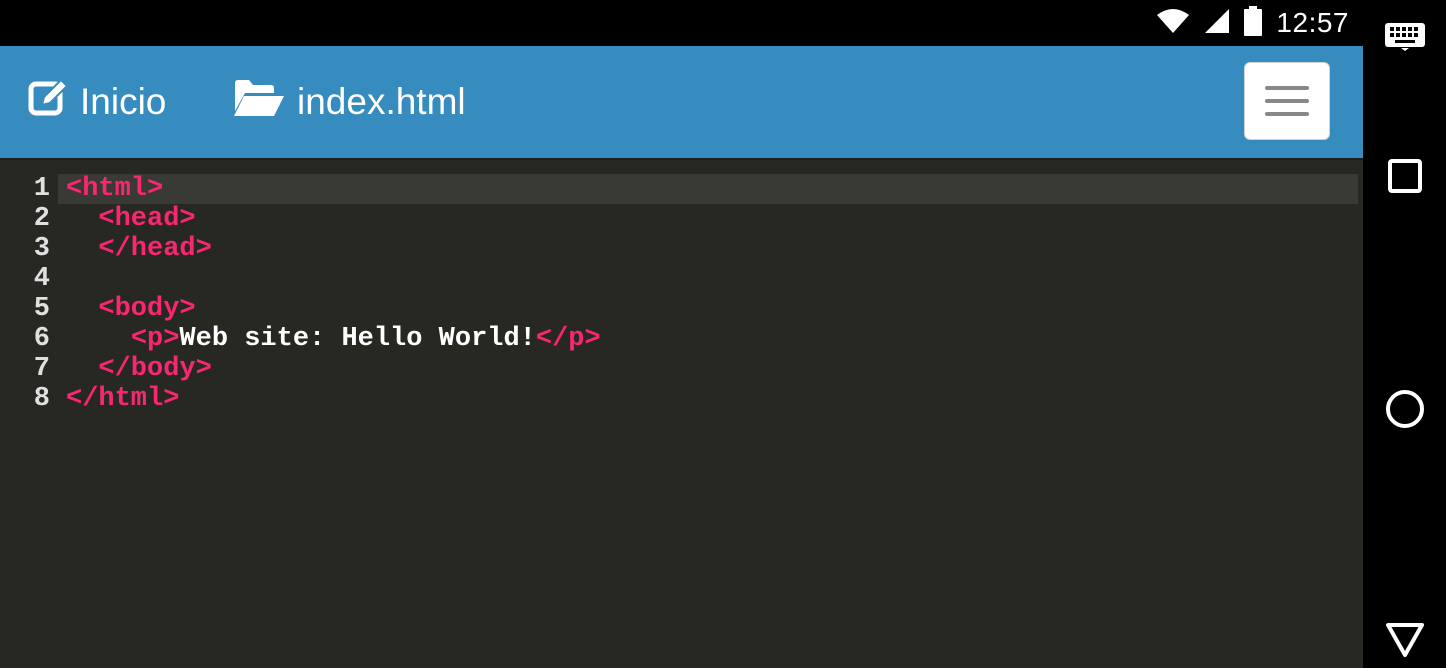 The height and width of the screenshot is (668, 1446). I want to click on home-link: Inicio, so click(97, 102).